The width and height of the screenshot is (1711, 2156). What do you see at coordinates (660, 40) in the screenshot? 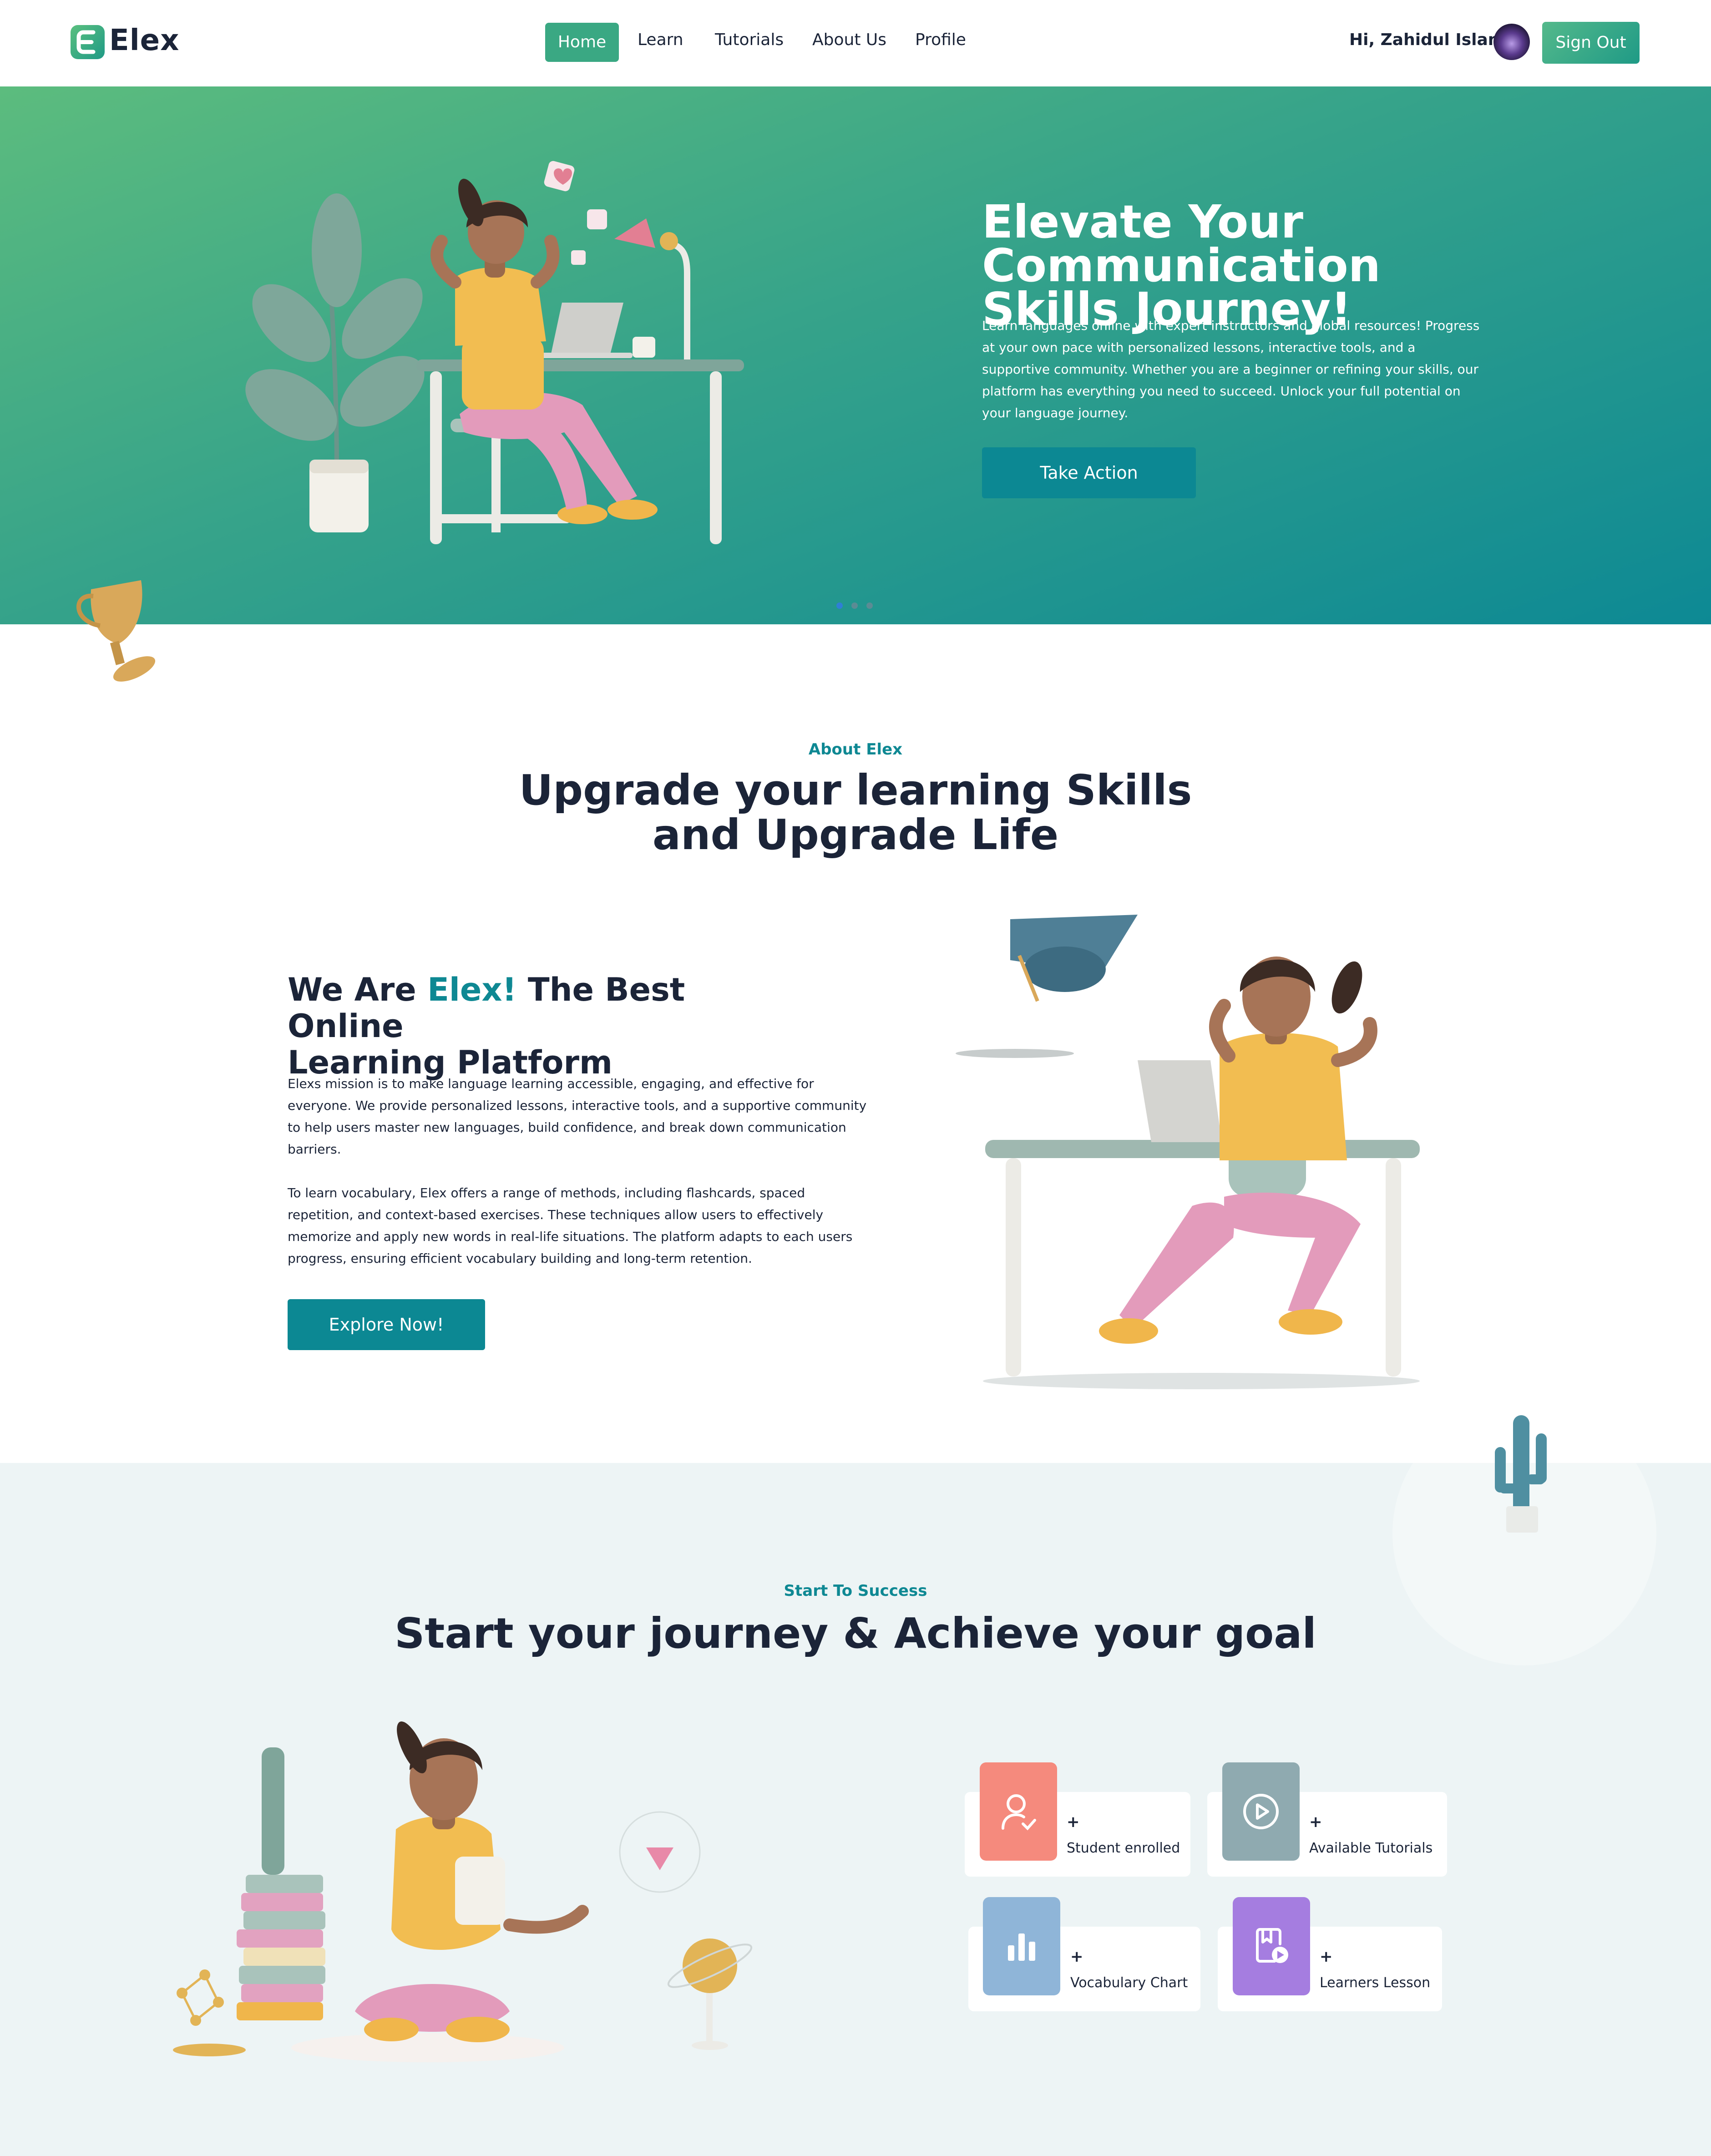
I see `nav-link-learn: Learn` at bounding box center [660, 40].